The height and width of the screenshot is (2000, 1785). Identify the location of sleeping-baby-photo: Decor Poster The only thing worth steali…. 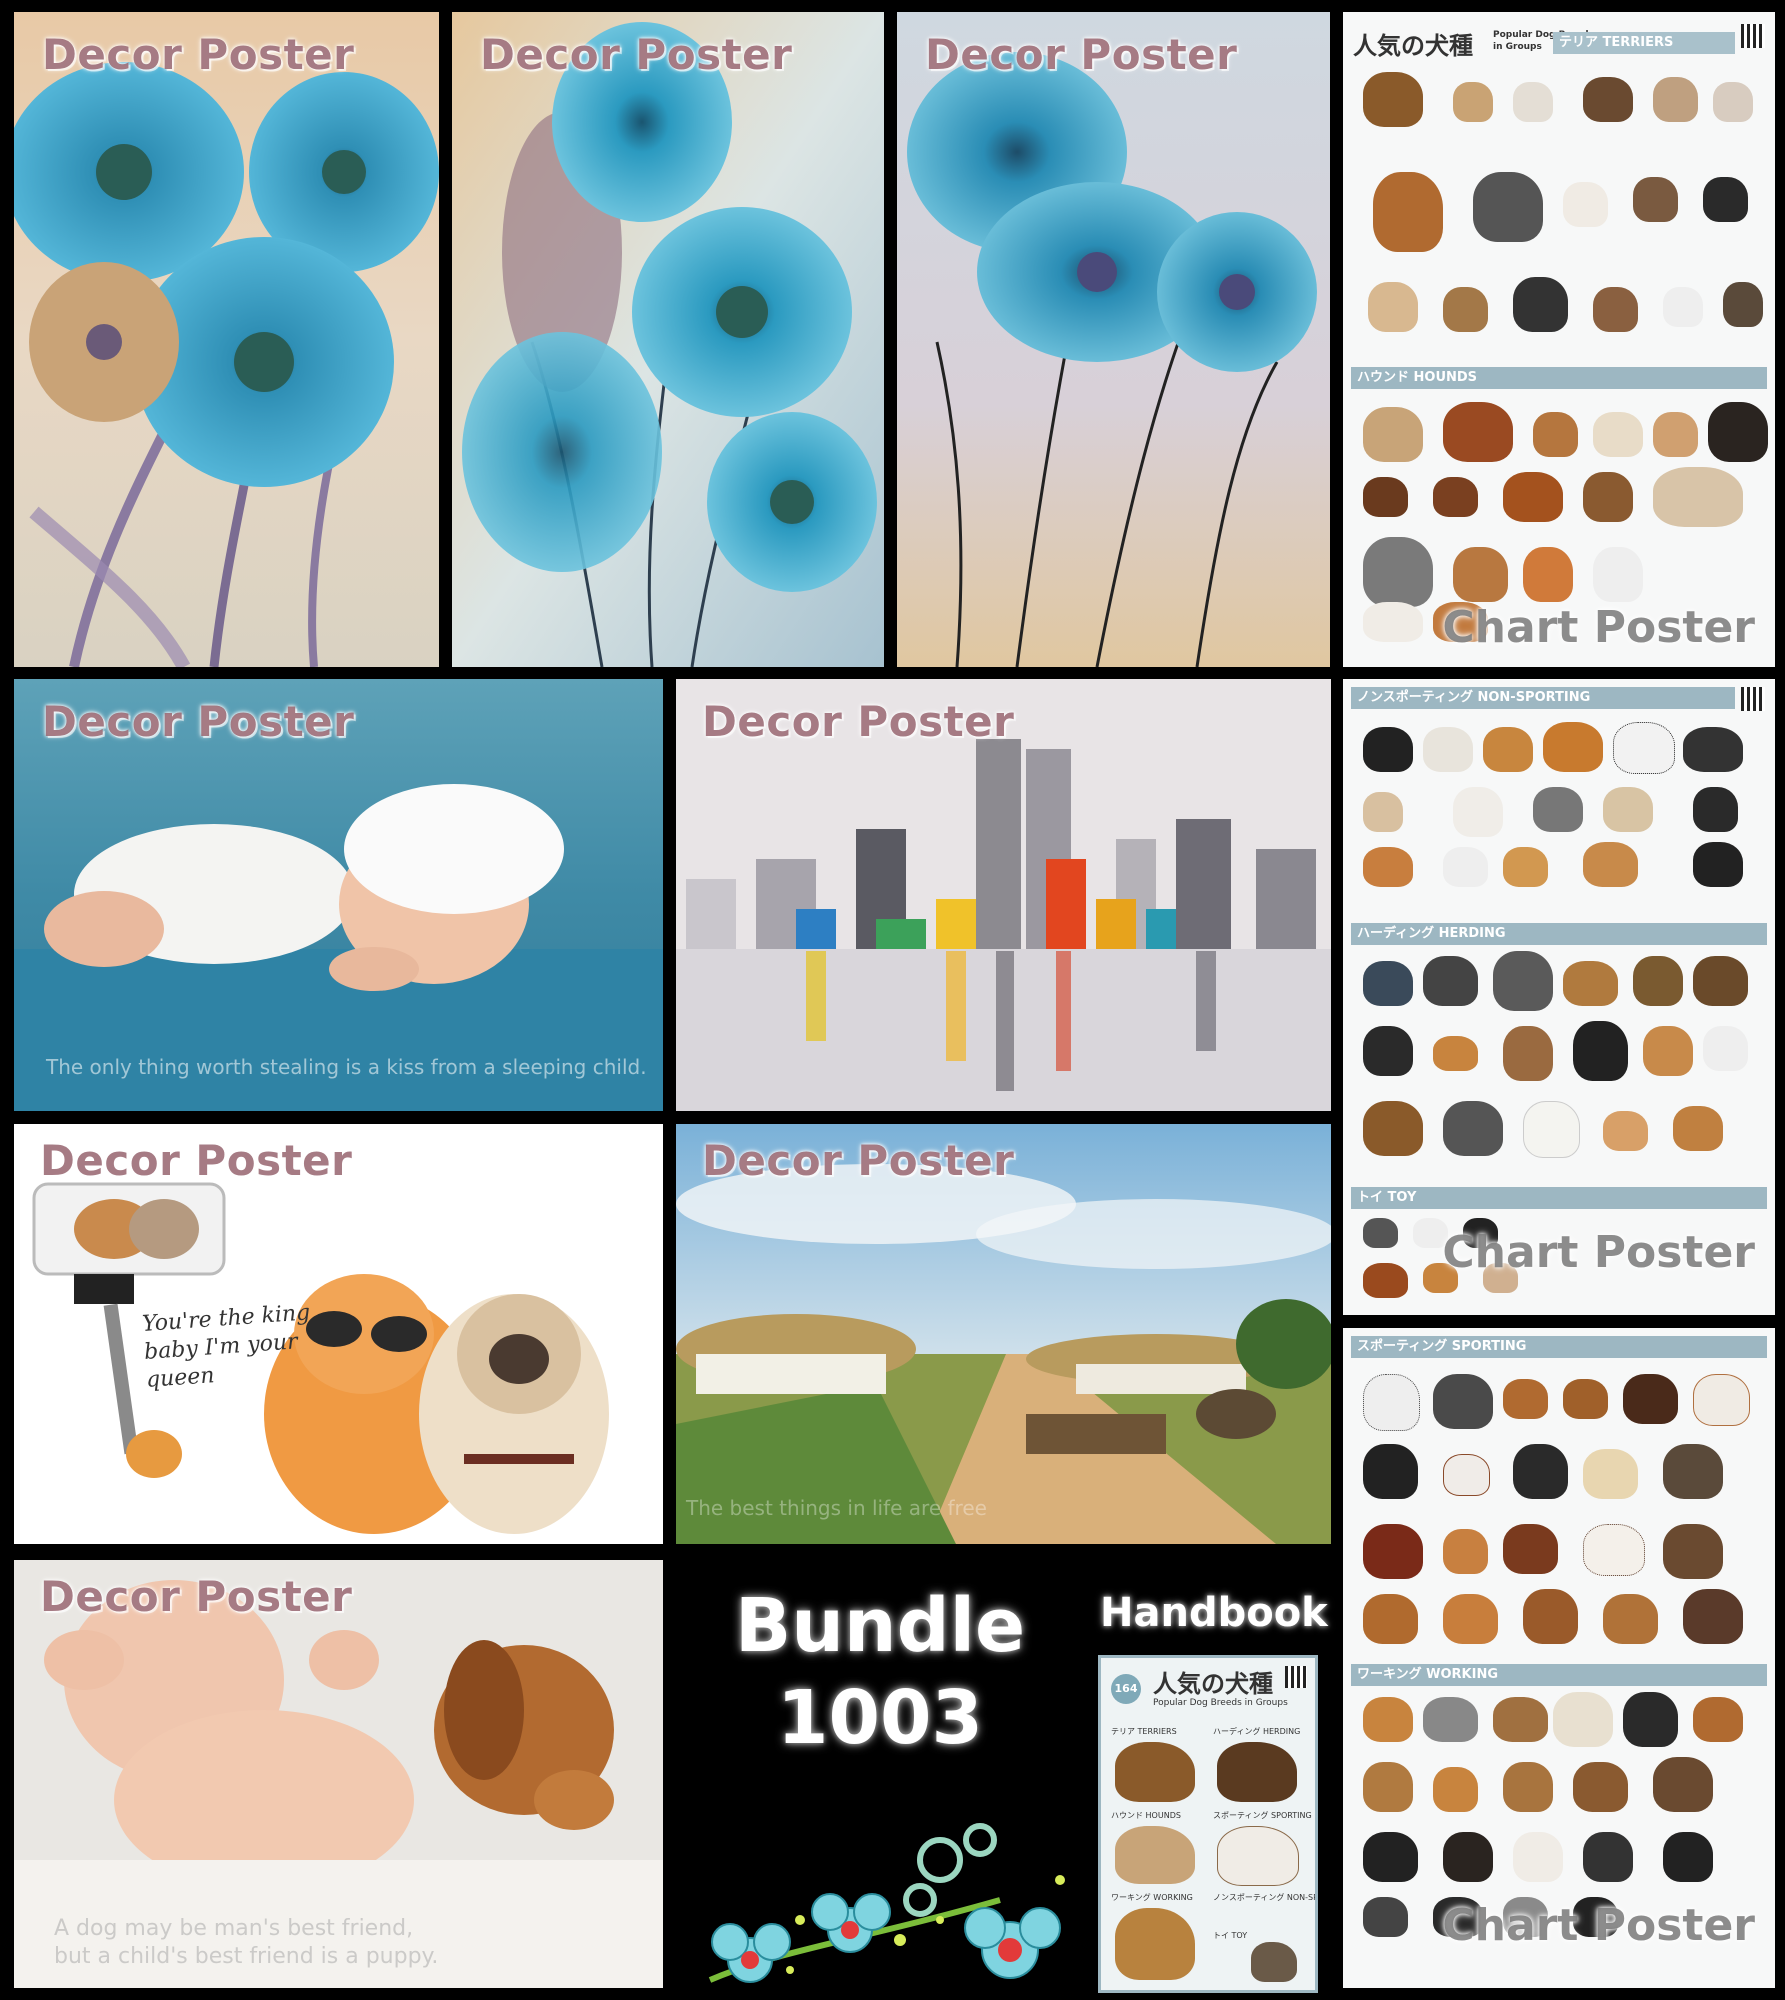
(338, 895).